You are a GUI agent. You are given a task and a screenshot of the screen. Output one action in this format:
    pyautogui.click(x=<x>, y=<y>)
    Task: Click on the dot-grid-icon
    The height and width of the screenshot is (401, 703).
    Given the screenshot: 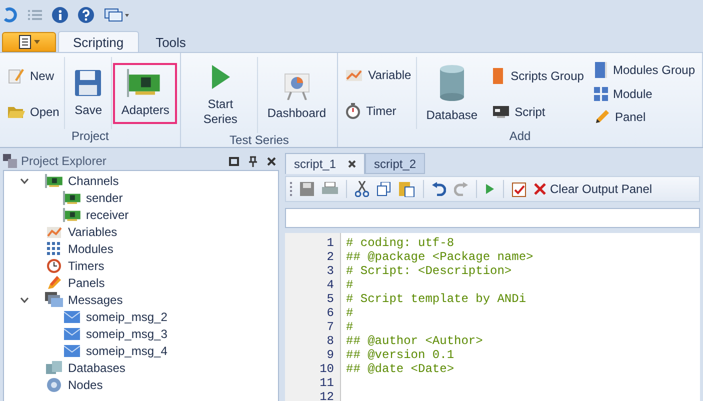 What is the action you would take?
    pyautogui.click(x=54, y=249)
    